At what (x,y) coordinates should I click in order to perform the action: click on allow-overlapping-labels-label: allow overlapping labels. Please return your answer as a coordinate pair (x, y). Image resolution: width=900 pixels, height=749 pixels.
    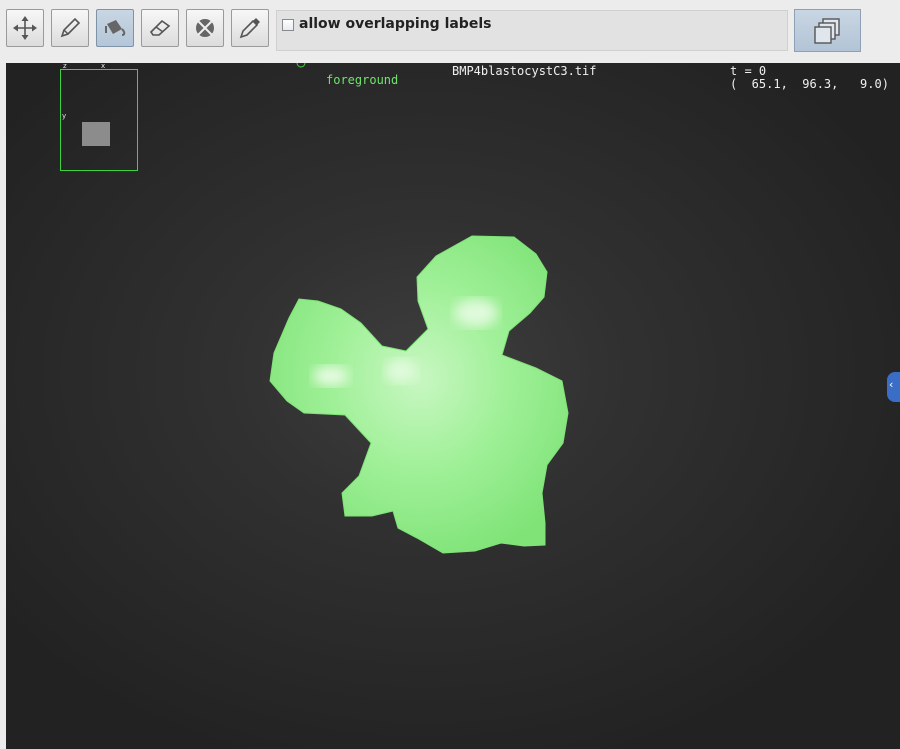
    Looking at the image, I should click on (395, 24).